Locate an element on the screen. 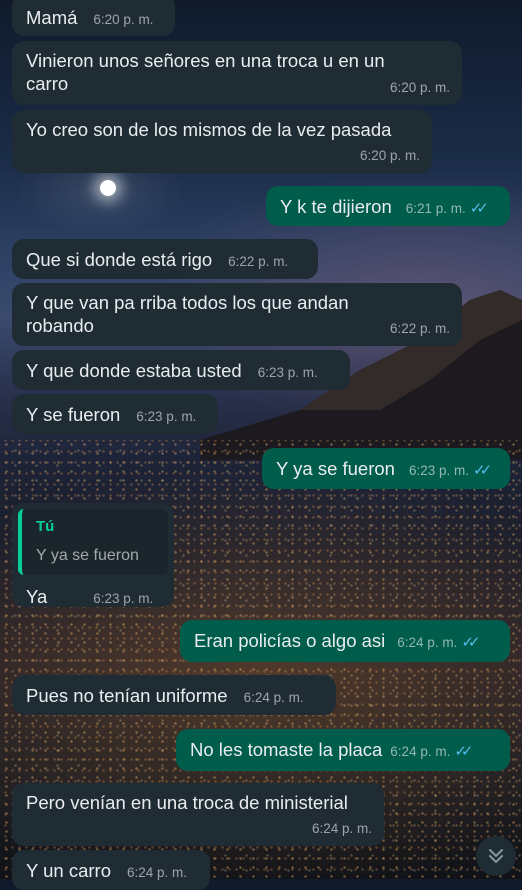 The image size is (522, 890). scroll-to-bottom-button is located at coordinates (496, 856).